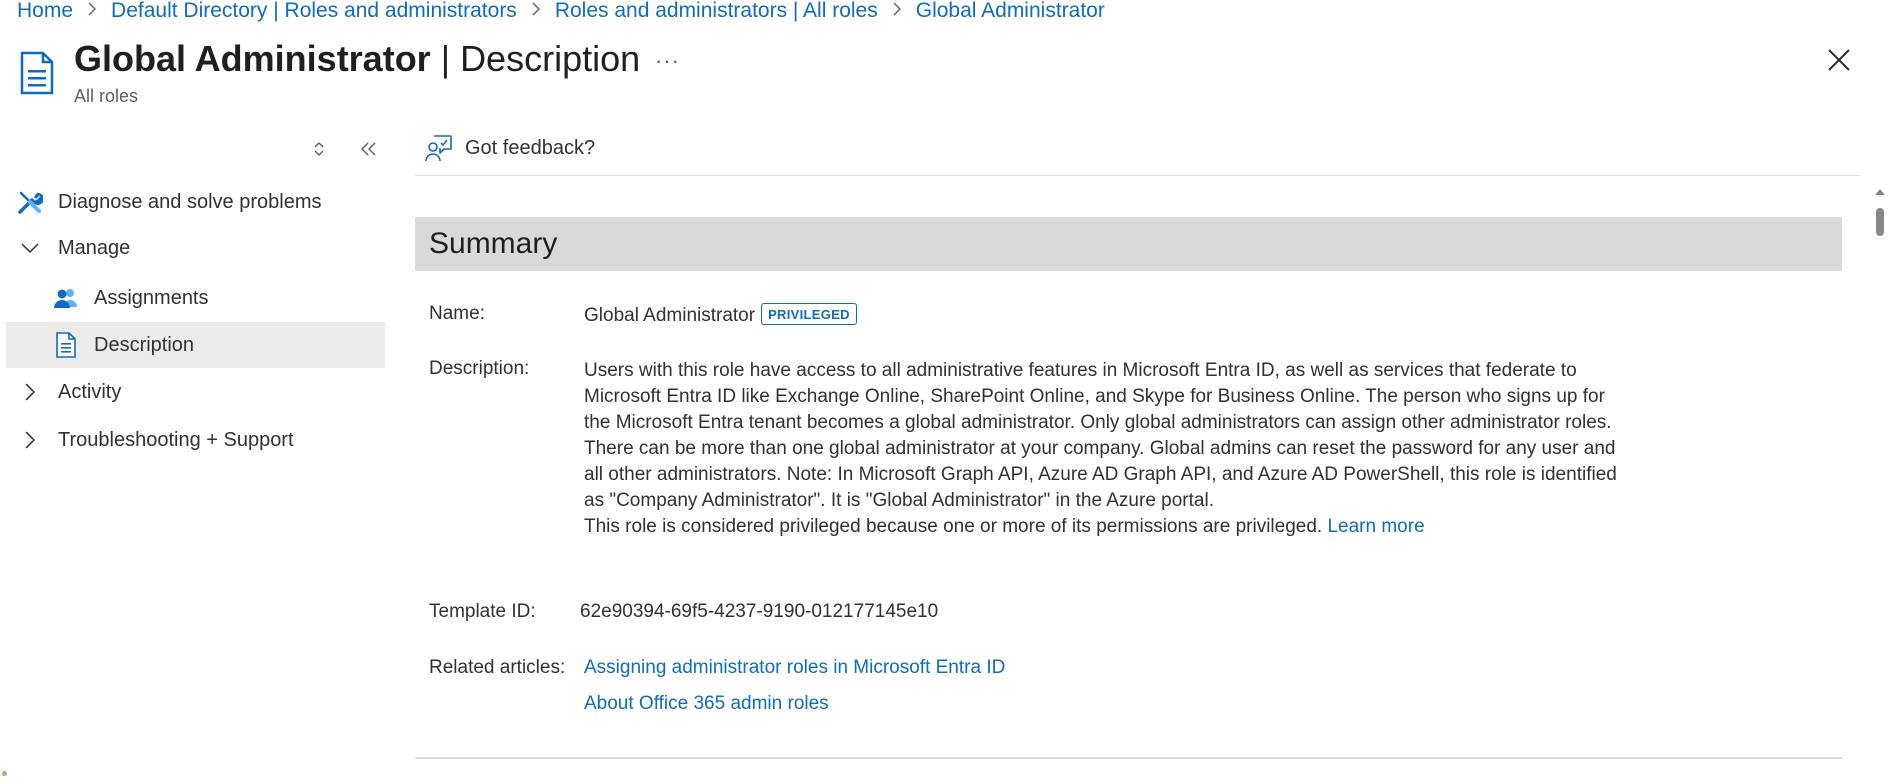  I want to click on section-divider, so click(1128, 758).